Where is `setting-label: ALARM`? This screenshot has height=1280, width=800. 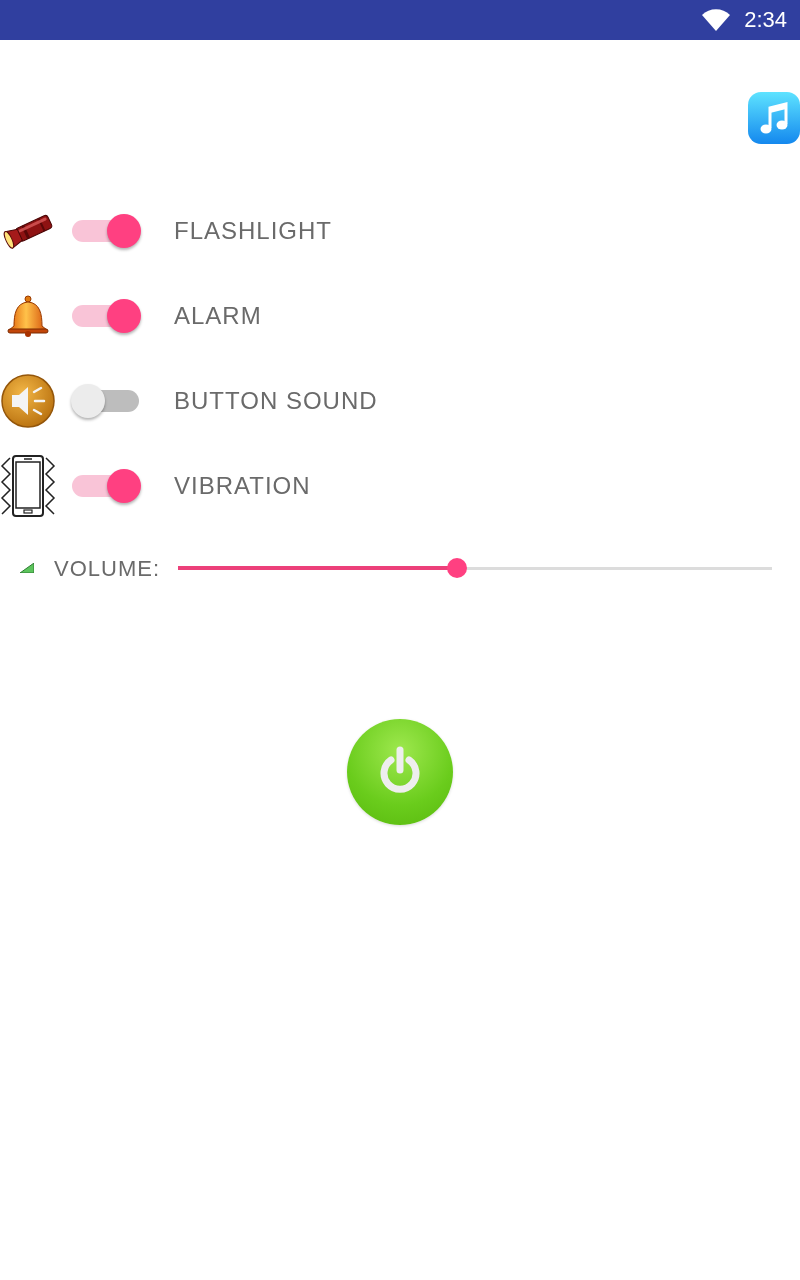
setting-label: ALARM is located at coordinates (218, 315).